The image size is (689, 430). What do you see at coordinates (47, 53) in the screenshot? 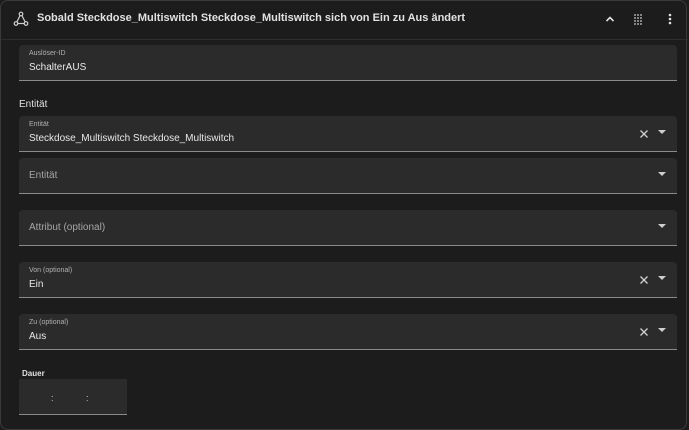
I see `trigger-id-label: Auslöser-ID` at bounding box center [47, 53].